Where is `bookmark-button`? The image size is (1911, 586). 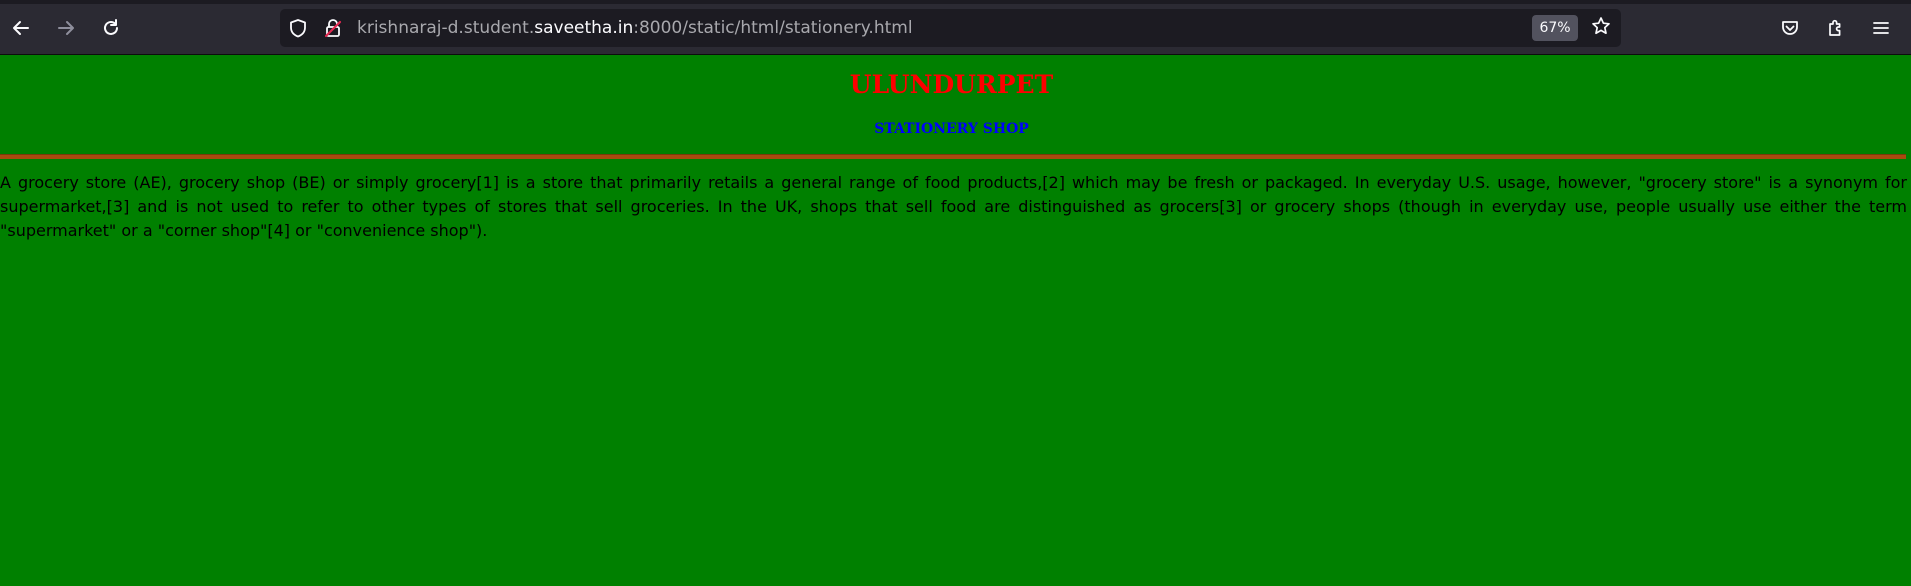
bookmark-button is located at coordinates (1601, 28).